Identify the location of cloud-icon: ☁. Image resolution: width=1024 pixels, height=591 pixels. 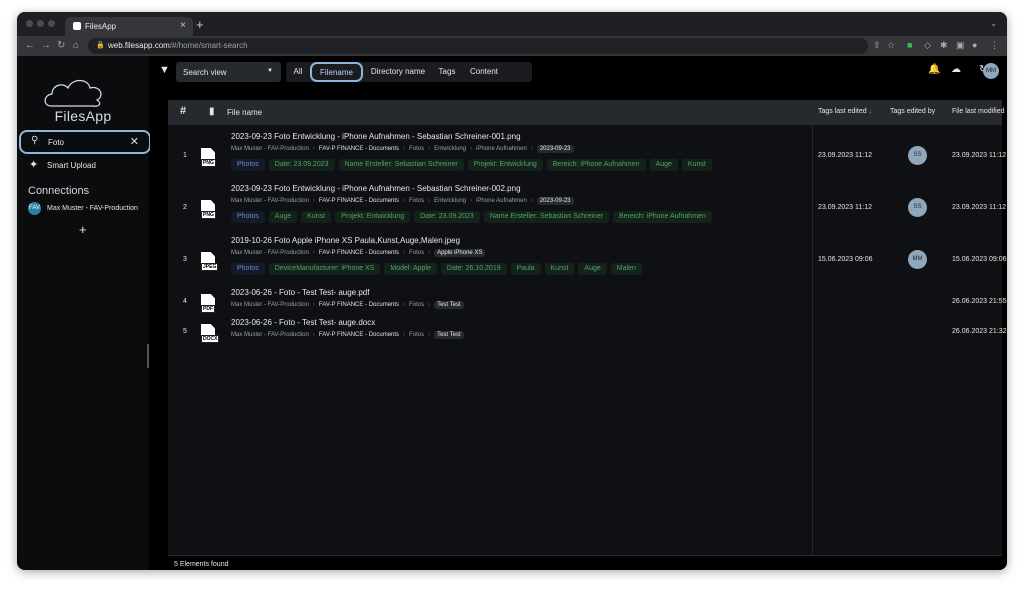
(956, 69).